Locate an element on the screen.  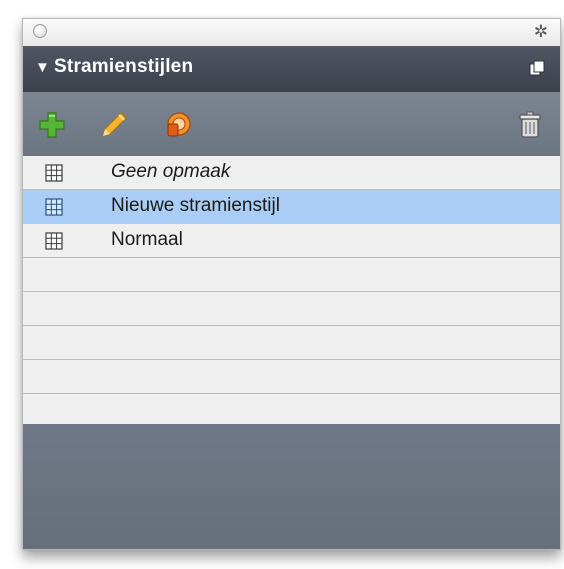
panel-header: ▼ Stramienstijlen is located at coordinates (291, 69).